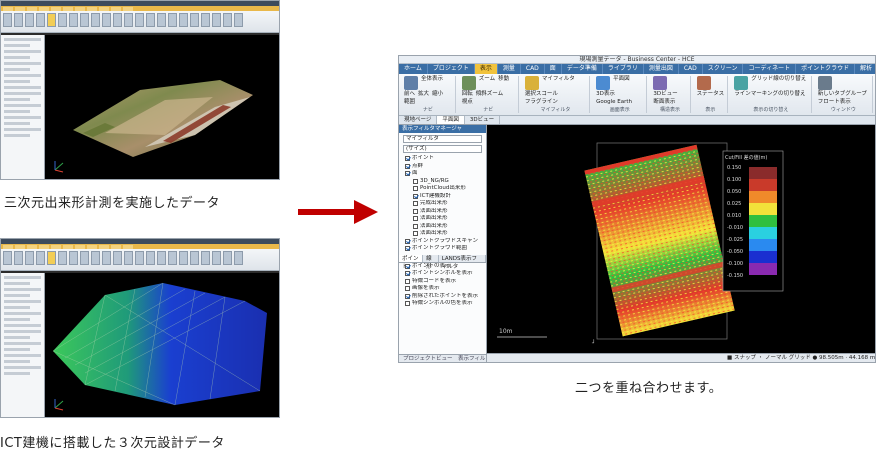  I want to click on ribbon-tab: スクリーン, so click(723, 69).